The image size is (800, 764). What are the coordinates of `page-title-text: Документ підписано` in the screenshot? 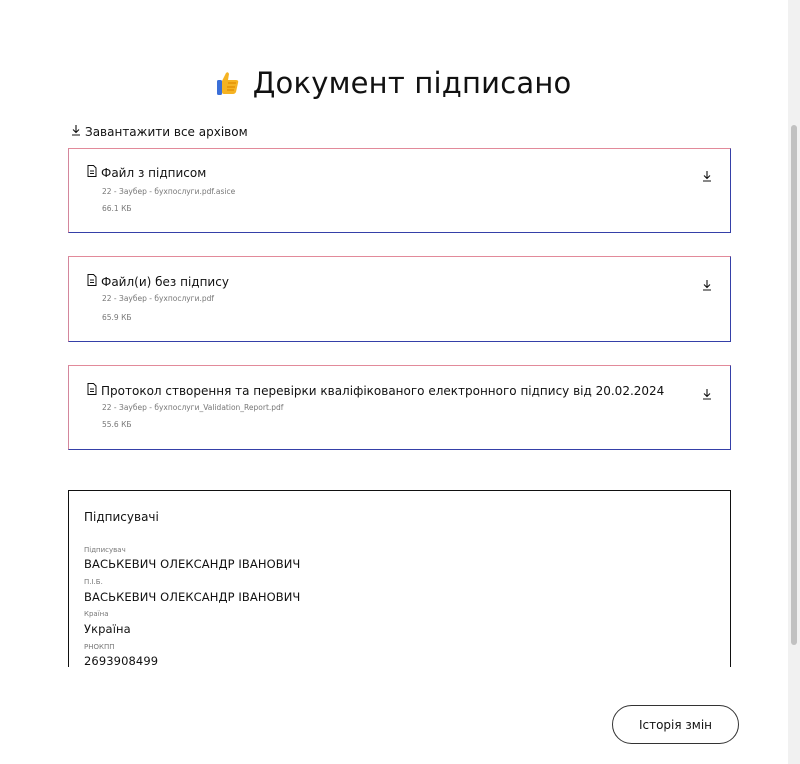 It's located at (412, 83).